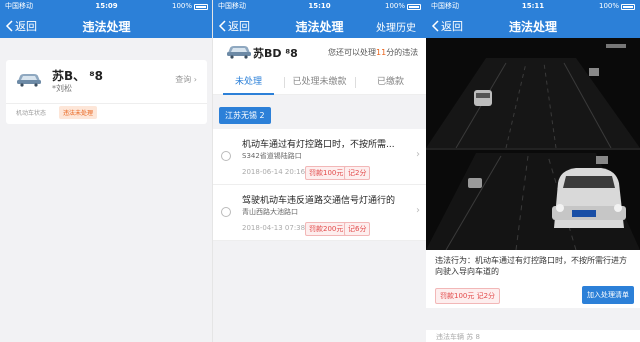 Image resolution: width=640 pixels, height=342 pixels. I want to click on status-bar: 中国移动 15:11 100%, so click(533, 6).